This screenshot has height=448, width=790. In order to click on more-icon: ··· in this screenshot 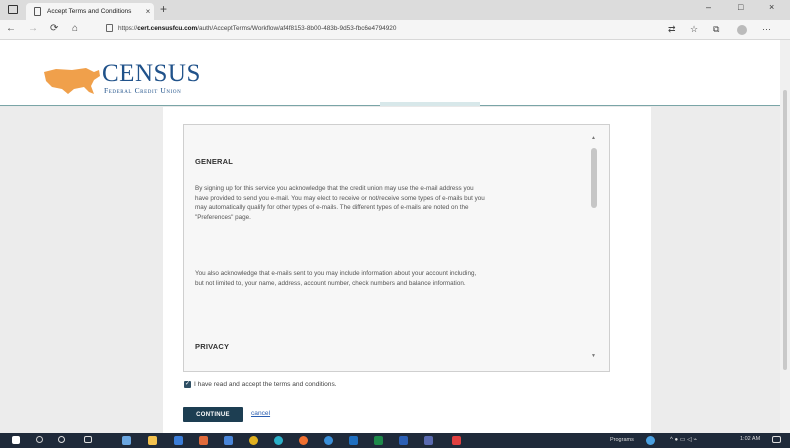, I will do `click(766, 29)`.